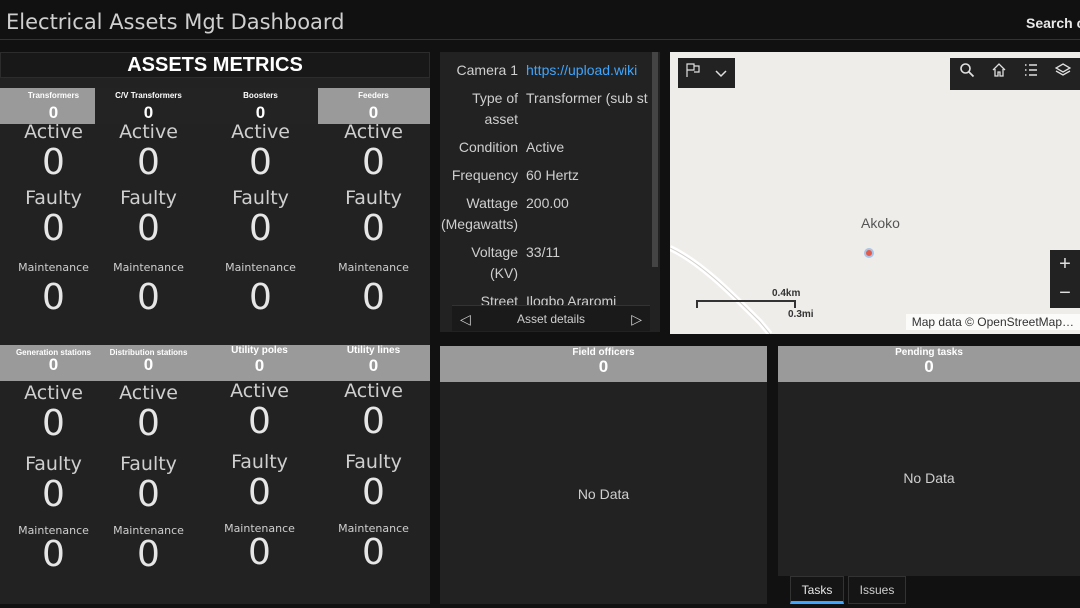 Image resolution: width=1080 pixels, height=608 pixels. I want to click on asset-details-footer: ◁ Asset details ▷, so click(551, 318).